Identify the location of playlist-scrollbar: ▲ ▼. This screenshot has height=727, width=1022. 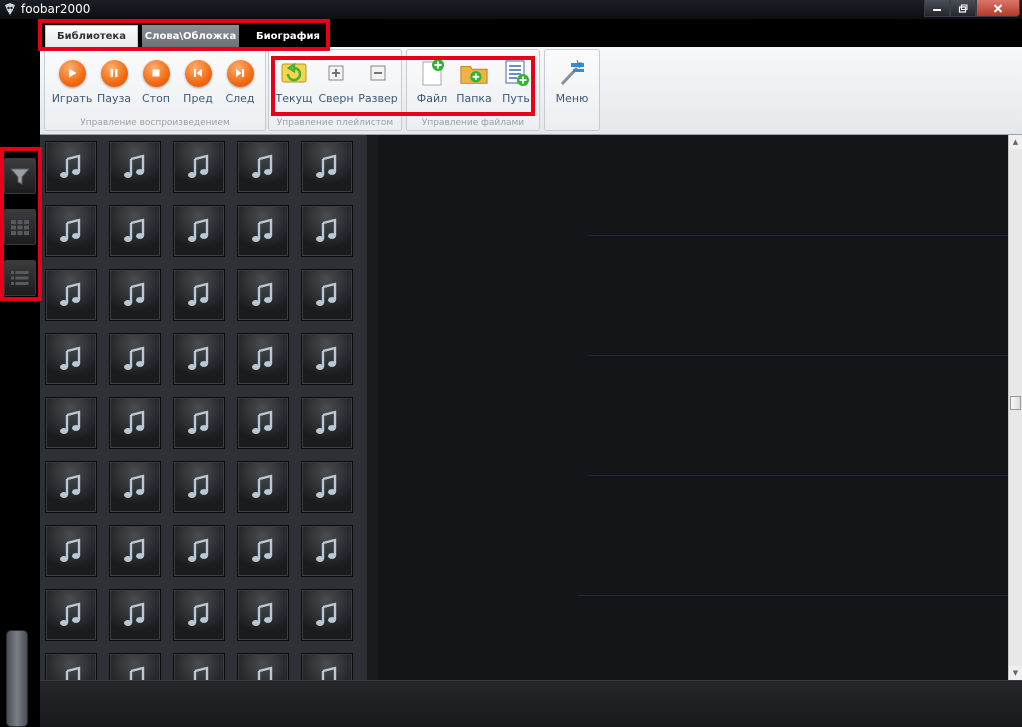
(1015, 407).